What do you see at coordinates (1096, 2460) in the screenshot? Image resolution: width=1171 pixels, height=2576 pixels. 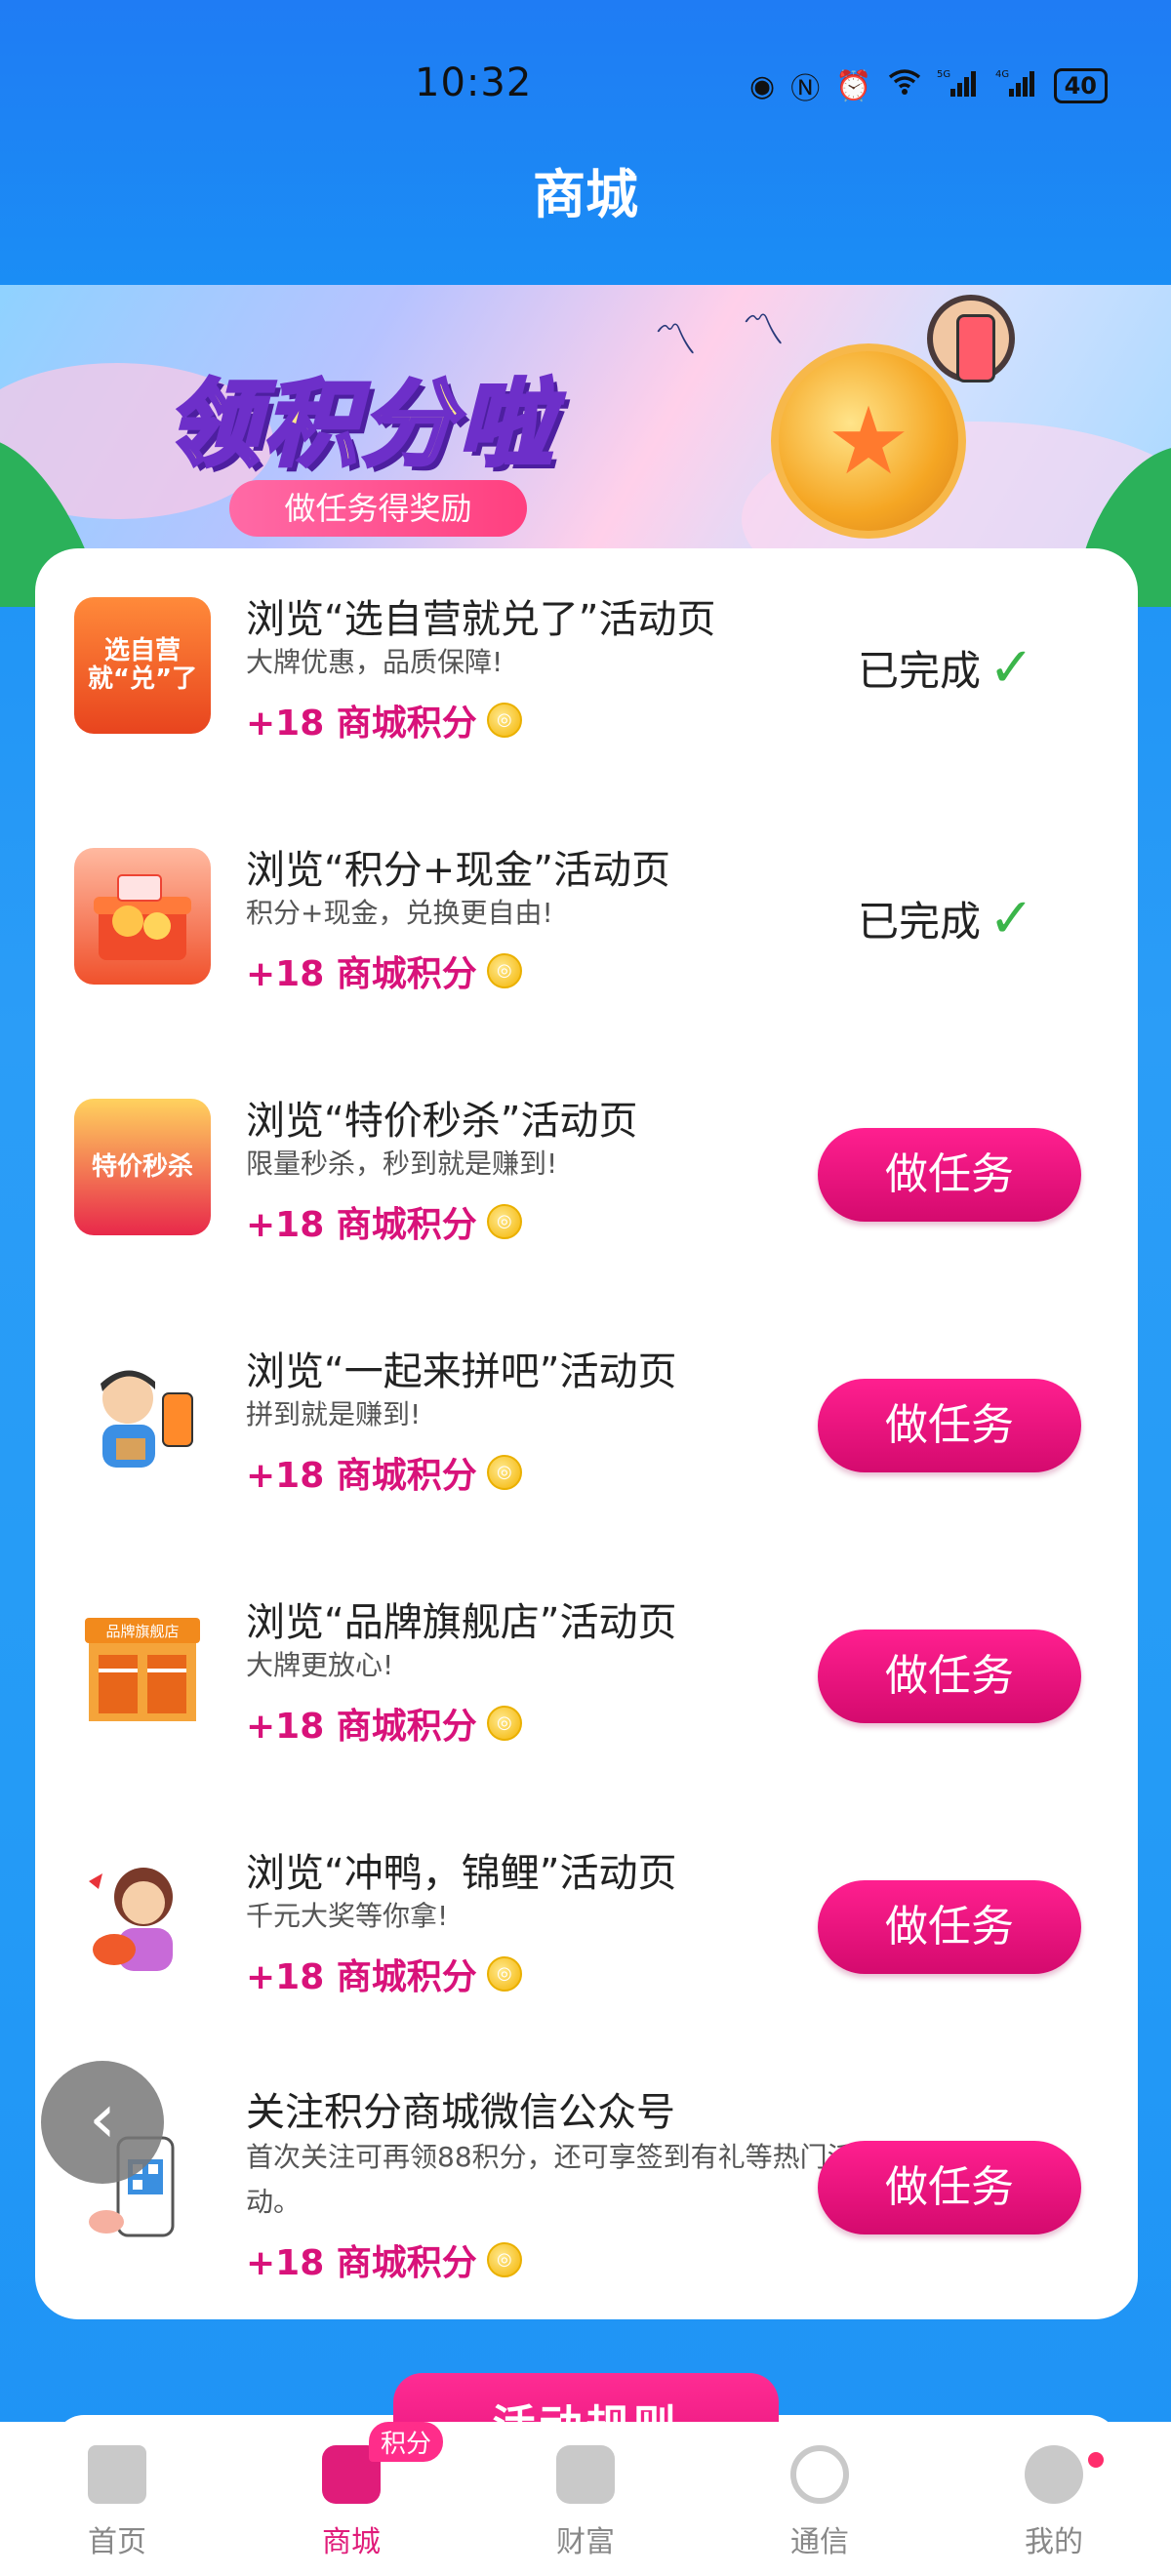 I see `notification-dot` at bounding box center [1096, 2460].